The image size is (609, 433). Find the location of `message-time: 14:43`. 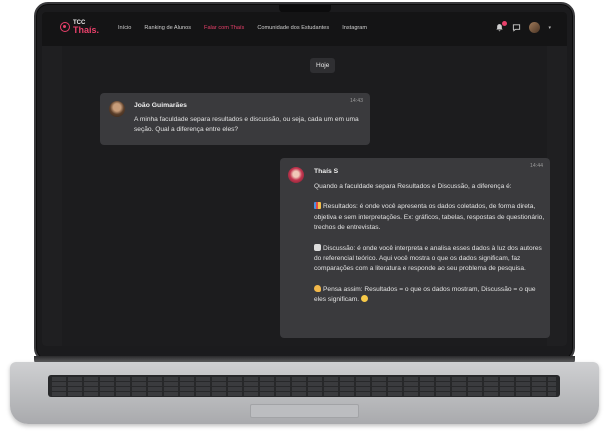

message-time: 14:43 is located at coordinates (356, 101).